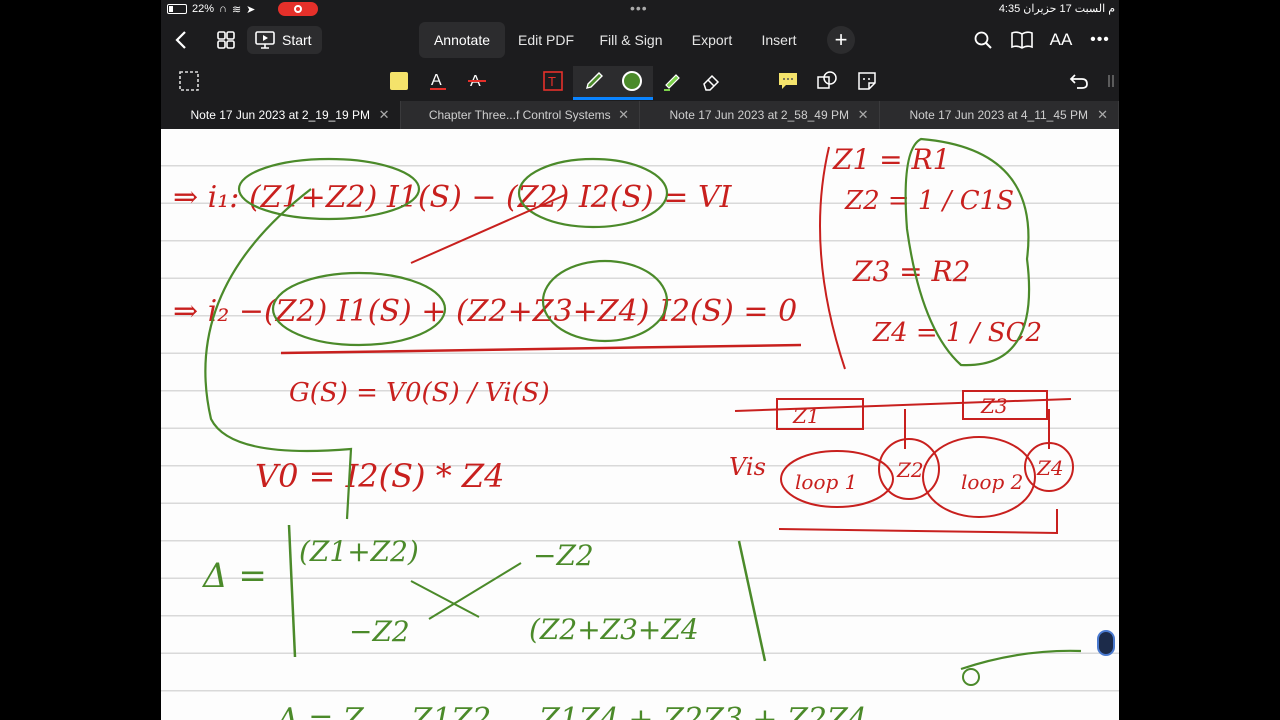  I want to click on pen-icon, so click(594, 81).